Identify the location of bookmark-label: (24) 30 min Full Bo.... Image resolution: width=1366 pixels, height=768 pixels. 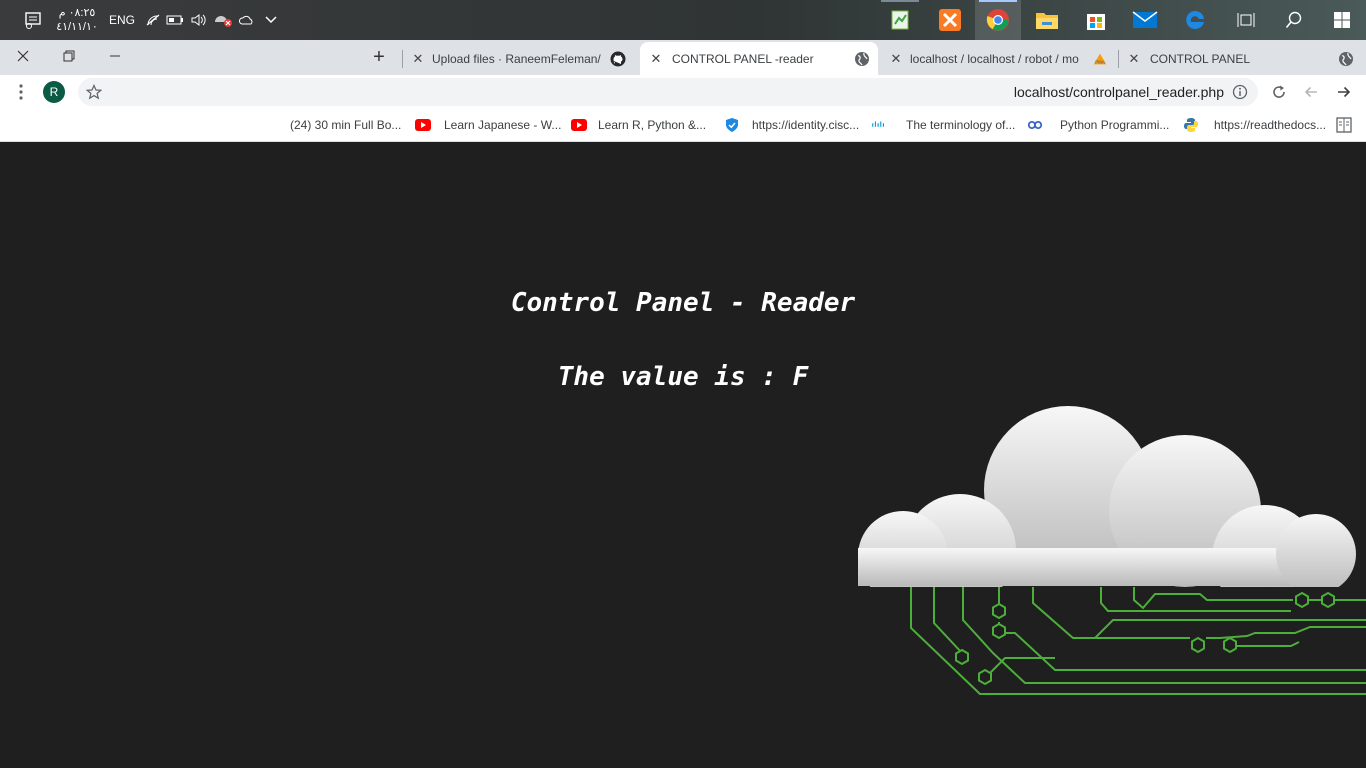
(346, 125).